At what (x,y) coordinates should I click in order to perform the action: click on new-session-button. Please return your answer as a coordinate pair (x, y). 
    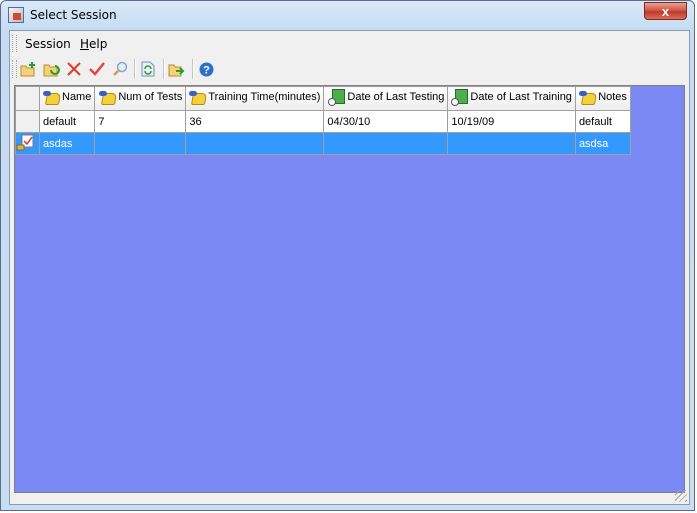
    Looking at the image, I should click on (28, 69).